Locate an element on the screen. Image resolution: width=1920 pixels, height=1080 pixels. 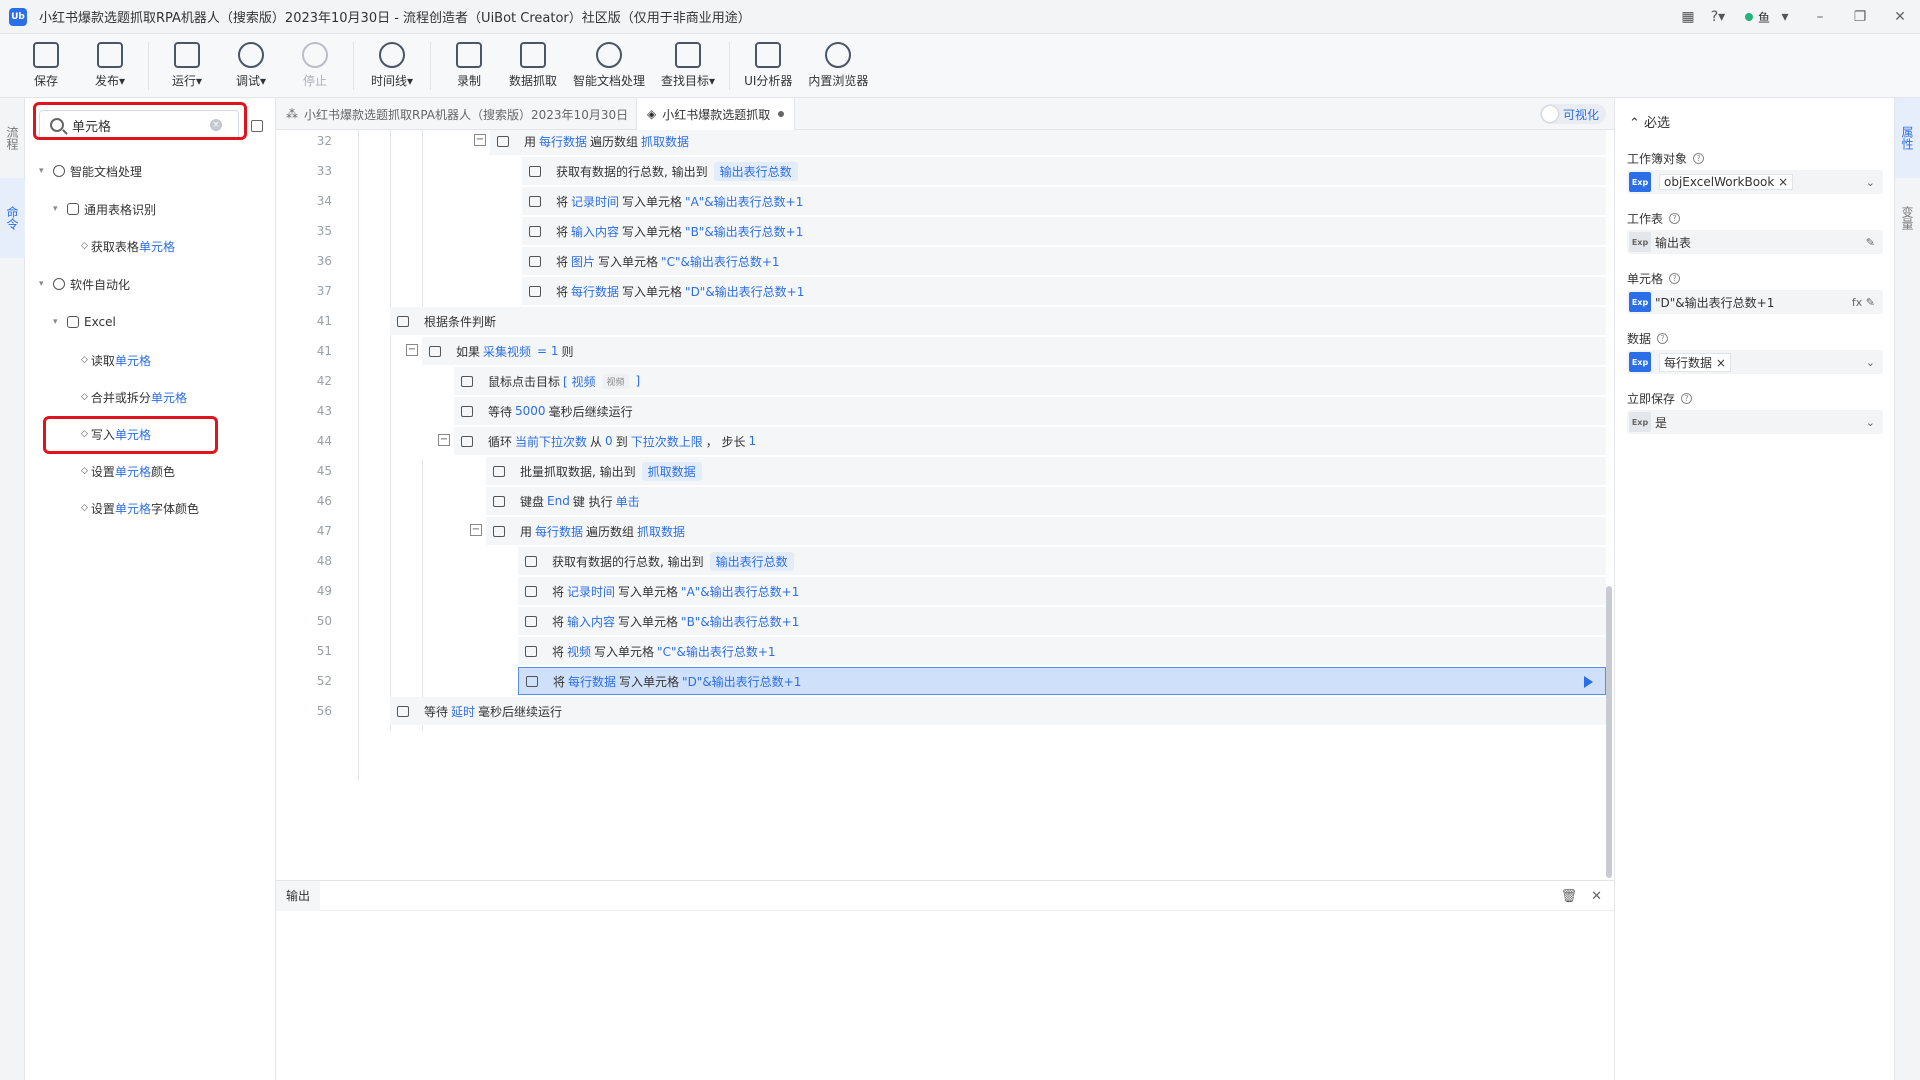
code-line: 44 − 循环 当前下拉次数从 0 到下拉次数上限， 步长 1 is located at coordinates (941, 441).